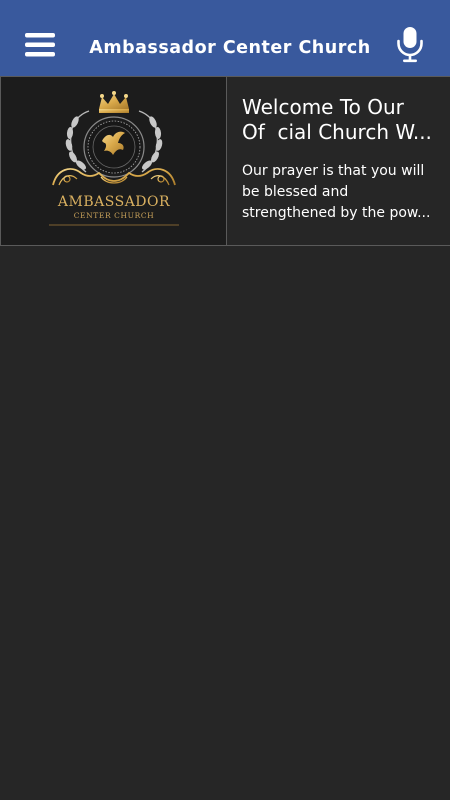 The width and height of the screenshot is (450, 800). What do you see at coordinates (225, 38) in the screenshot?
I see `app-bar: Ambassador Center Church` at bounding box center [225, 38].